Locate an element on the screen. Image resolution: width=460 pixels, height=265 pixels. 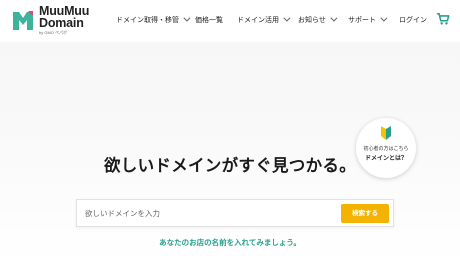
hero-headline: 欲しいドメインがすぐ見つかる。 is located at coordinates (230, 165).